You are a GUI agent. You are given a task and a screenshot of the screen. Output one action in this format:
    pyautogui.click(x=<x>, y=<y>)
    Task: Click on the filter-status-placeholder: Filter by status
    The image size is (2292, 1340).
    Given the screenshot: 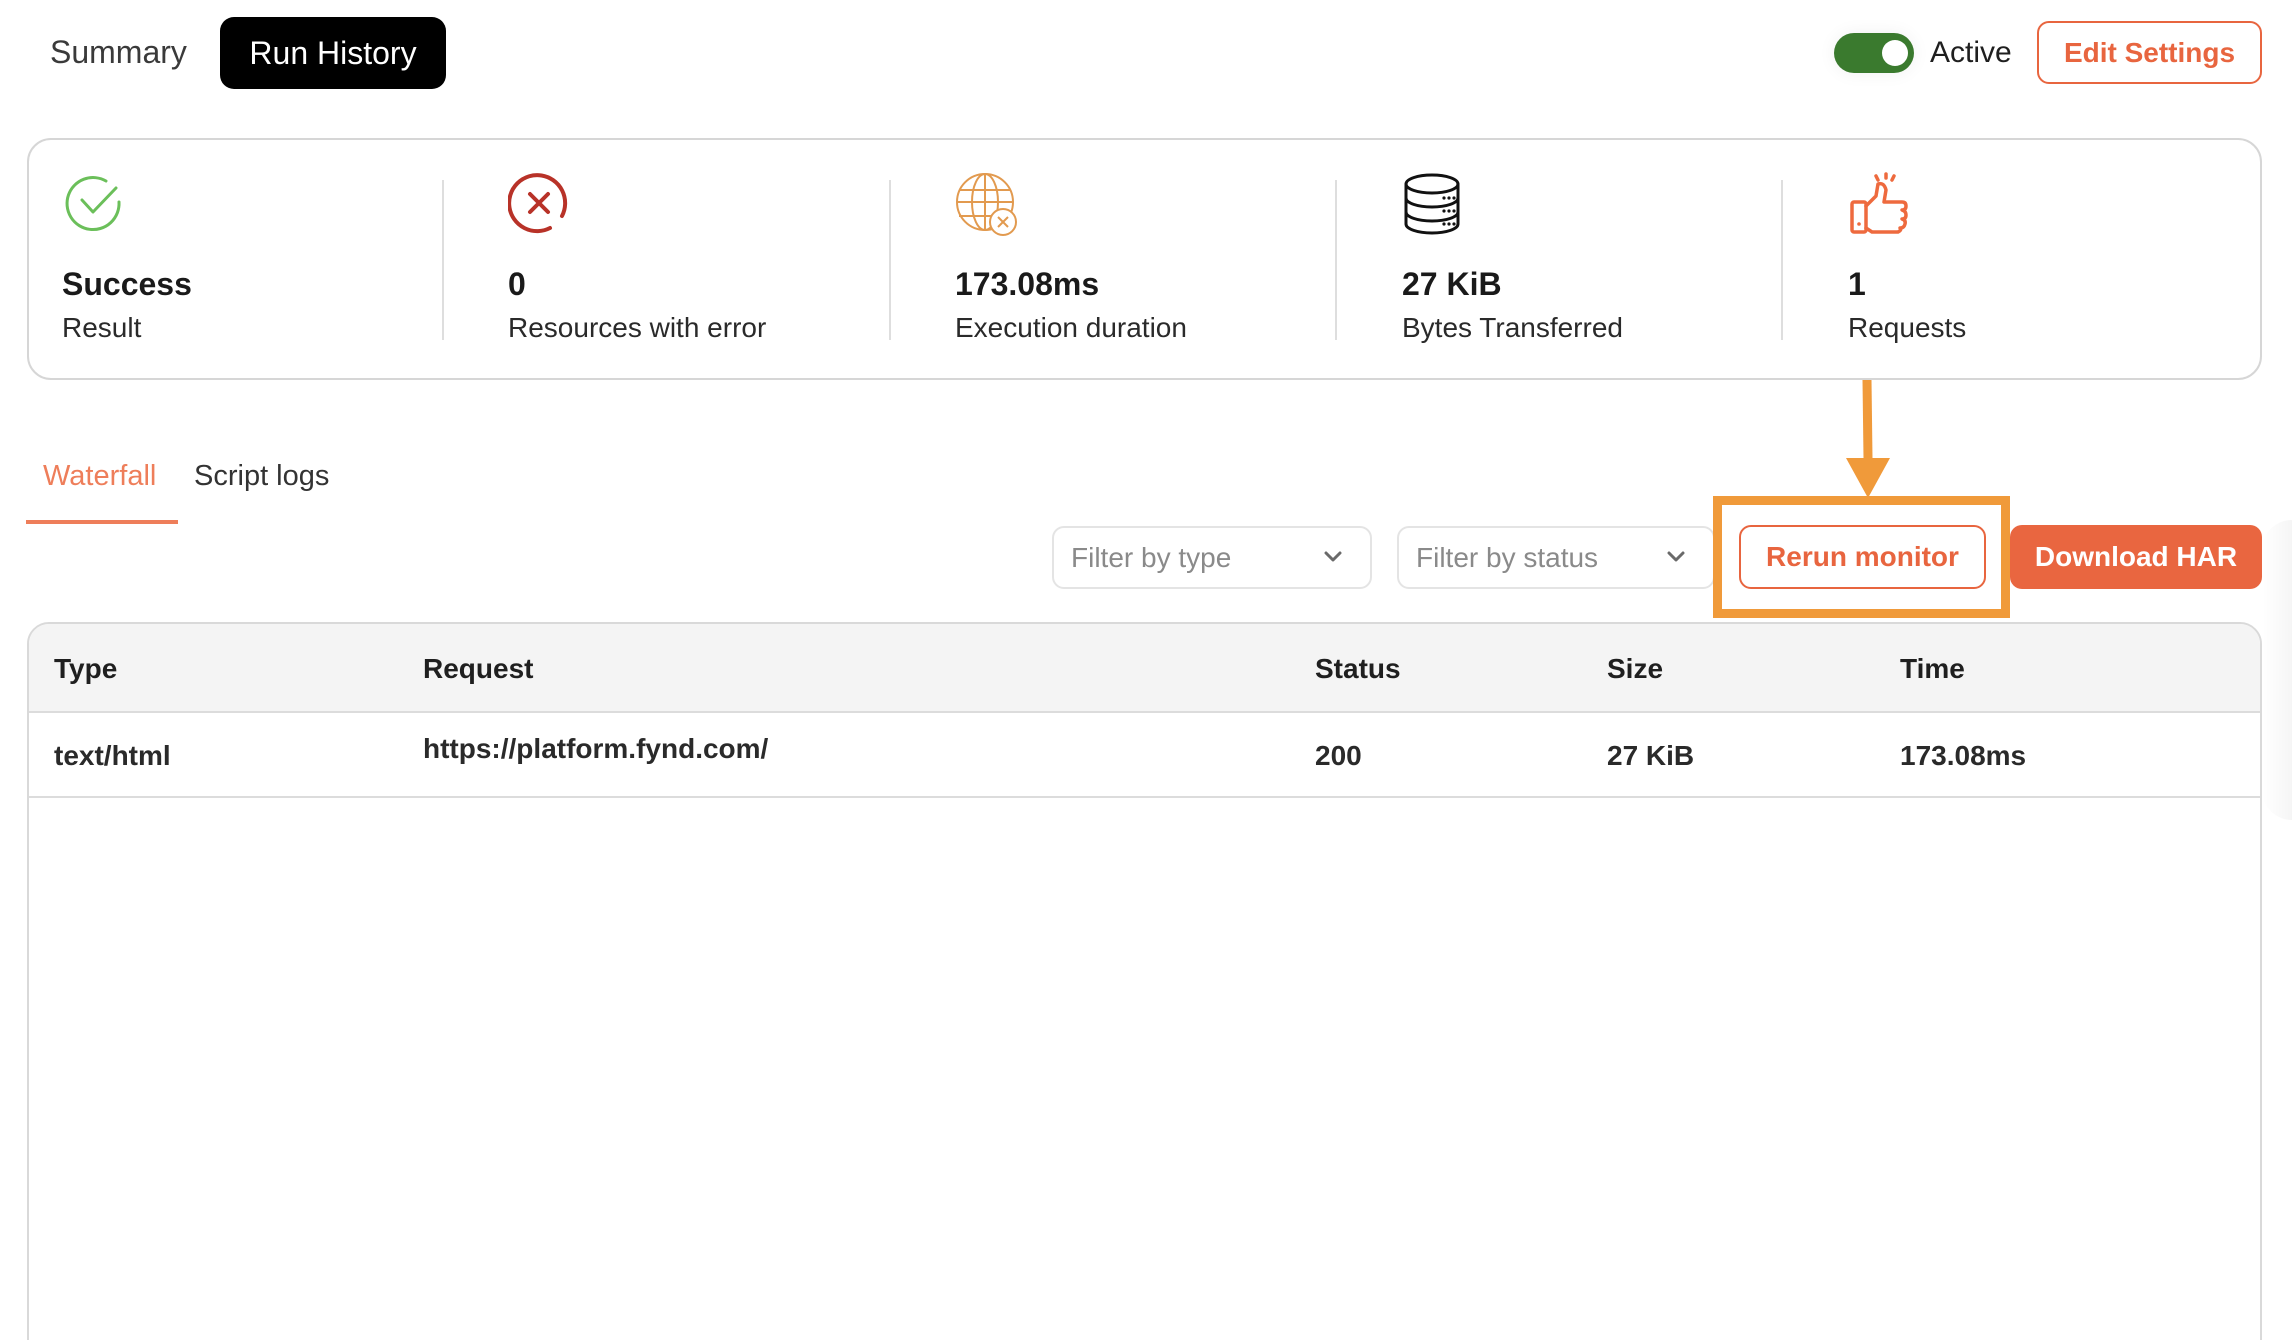 What is the action you would take?
    pyautogui.click(x=1507, y=557)
    